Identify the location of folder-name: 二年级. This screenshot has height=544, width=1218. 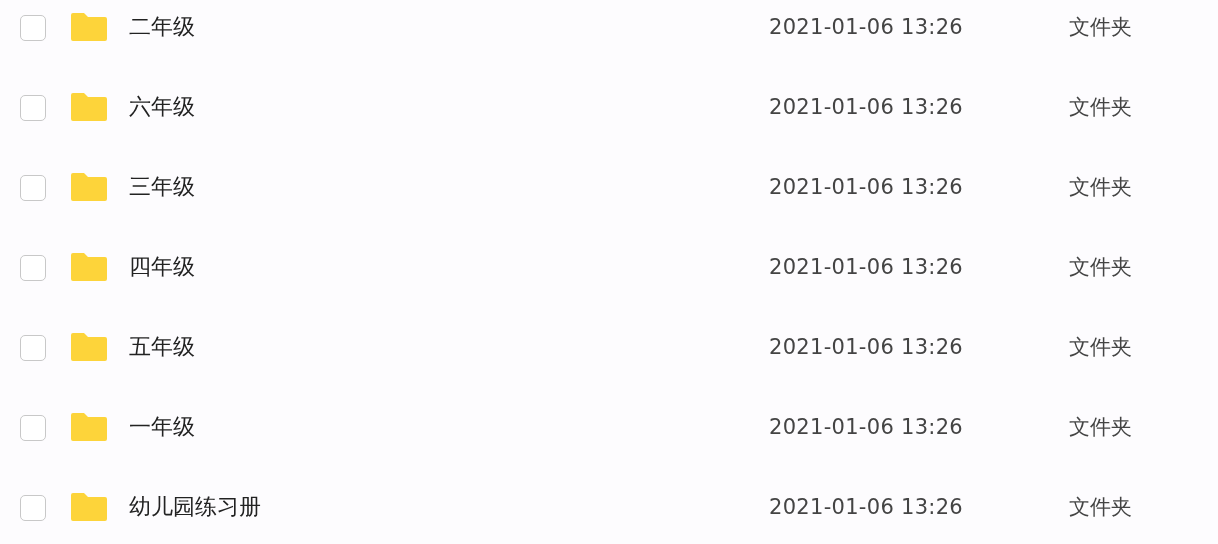
(449, 27).